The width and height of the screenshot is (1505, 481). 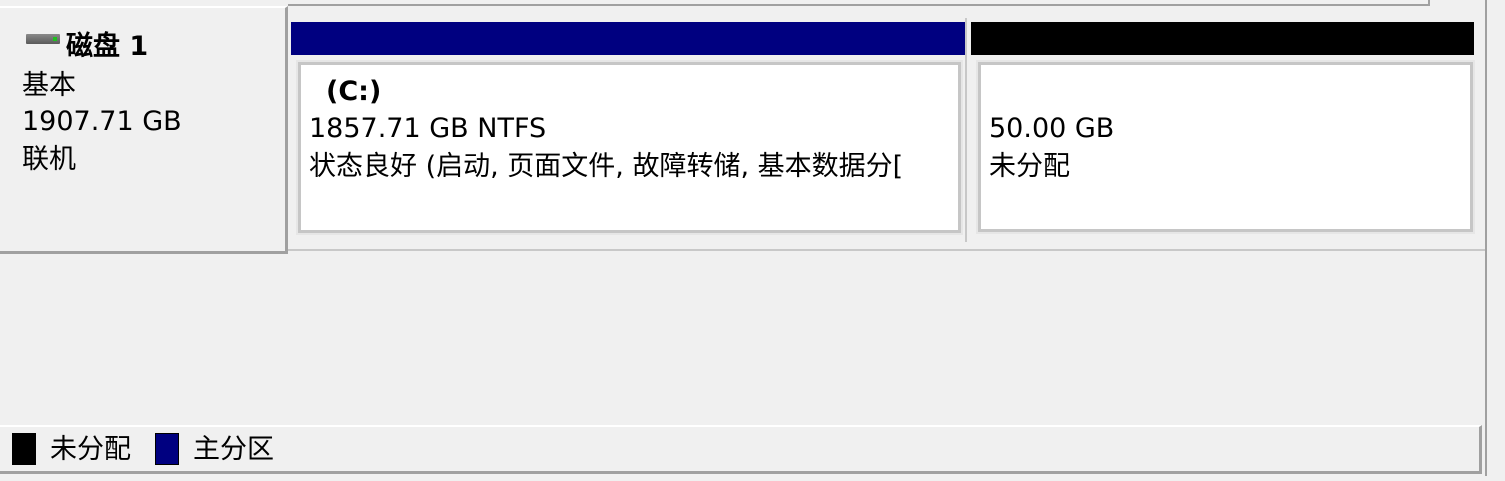 What do you see at coordinates (428, 128) in the screenshot?
I see `partition-c-size: 1857.71 GB NTFS` at bounding box center [428, 128].